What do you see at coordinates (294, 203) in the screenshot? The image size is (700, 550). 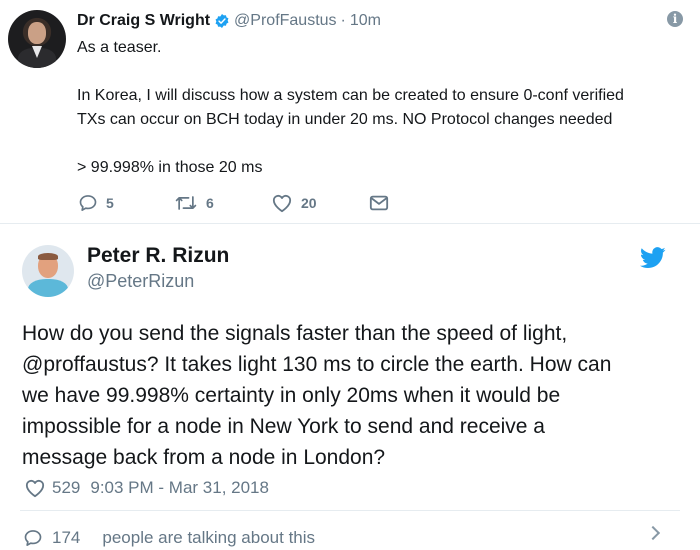 I see `like-button: 20` at bounding box center [294, 203].